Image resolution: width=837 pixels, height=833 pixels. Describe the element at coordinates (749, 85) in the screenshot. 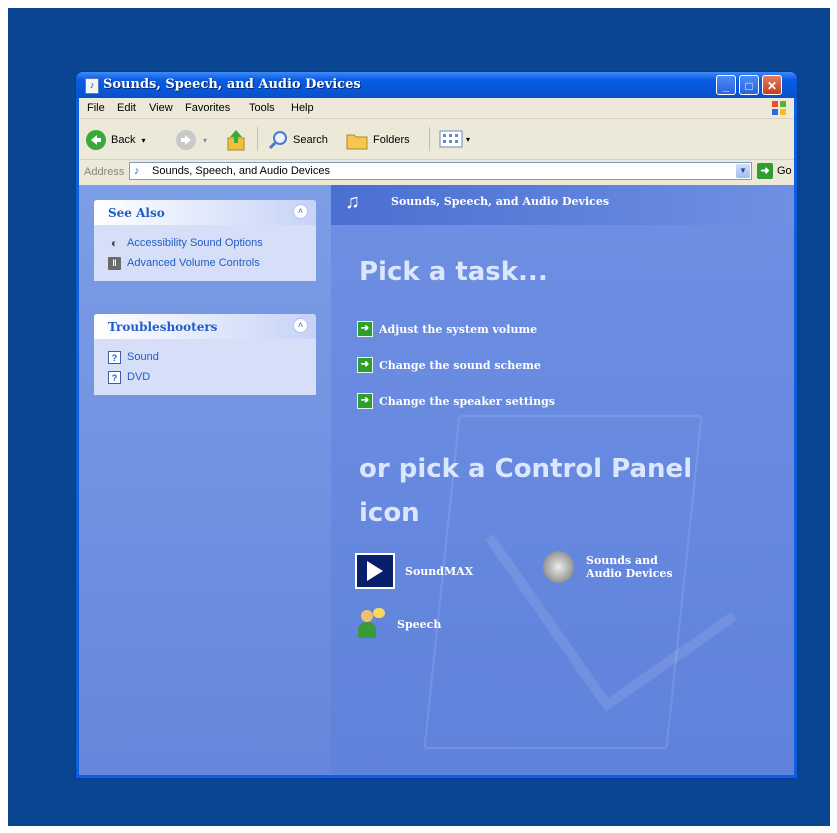

I see `maximize-button: □` at that location.